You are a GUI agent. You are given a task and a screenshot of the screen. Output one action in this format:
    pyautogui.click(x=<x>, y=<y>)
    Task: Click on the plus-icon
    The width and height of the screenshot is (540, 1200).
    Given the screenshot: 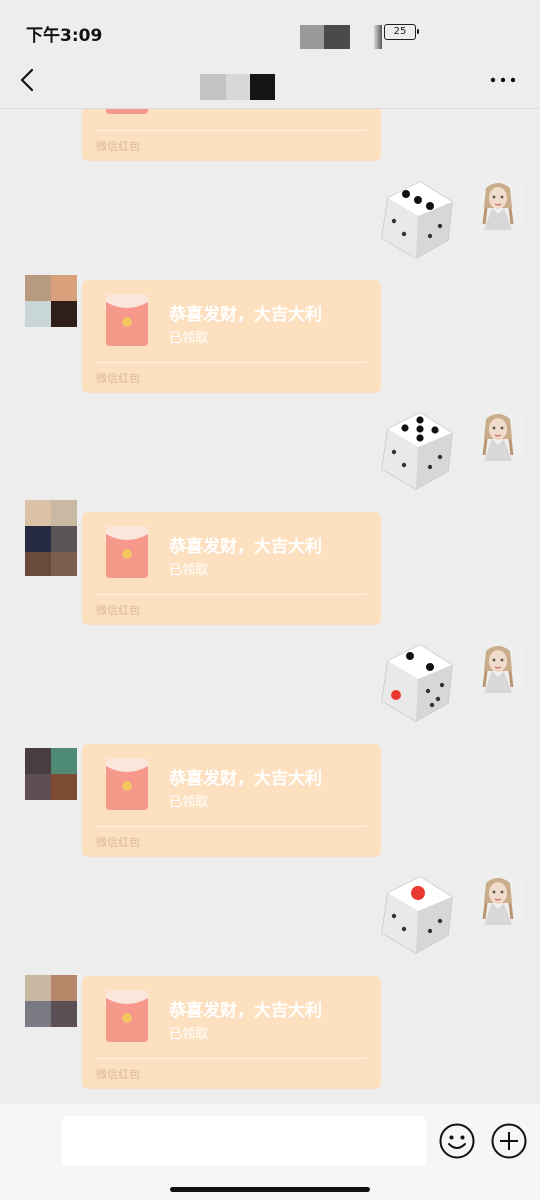 What is the action you would take?
    pyautogui.click(x=509, y=1141)
    